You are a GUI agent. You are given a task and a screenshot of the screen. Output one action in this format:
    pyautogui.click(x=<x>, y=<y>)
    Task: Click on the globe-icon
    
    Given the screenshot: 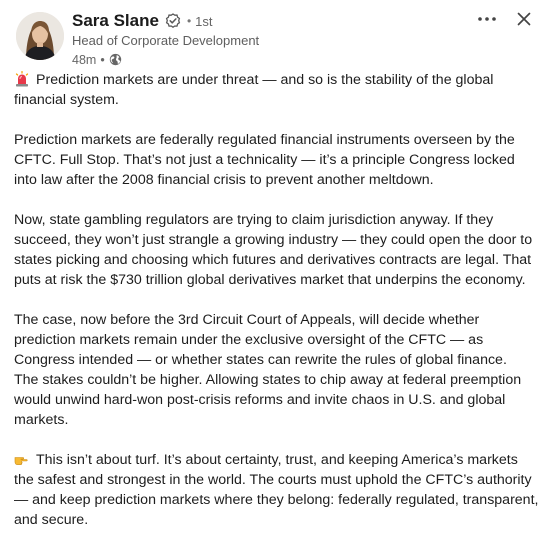 What is the action you would take?
    pyautogui.click(x=115, y=59)
    